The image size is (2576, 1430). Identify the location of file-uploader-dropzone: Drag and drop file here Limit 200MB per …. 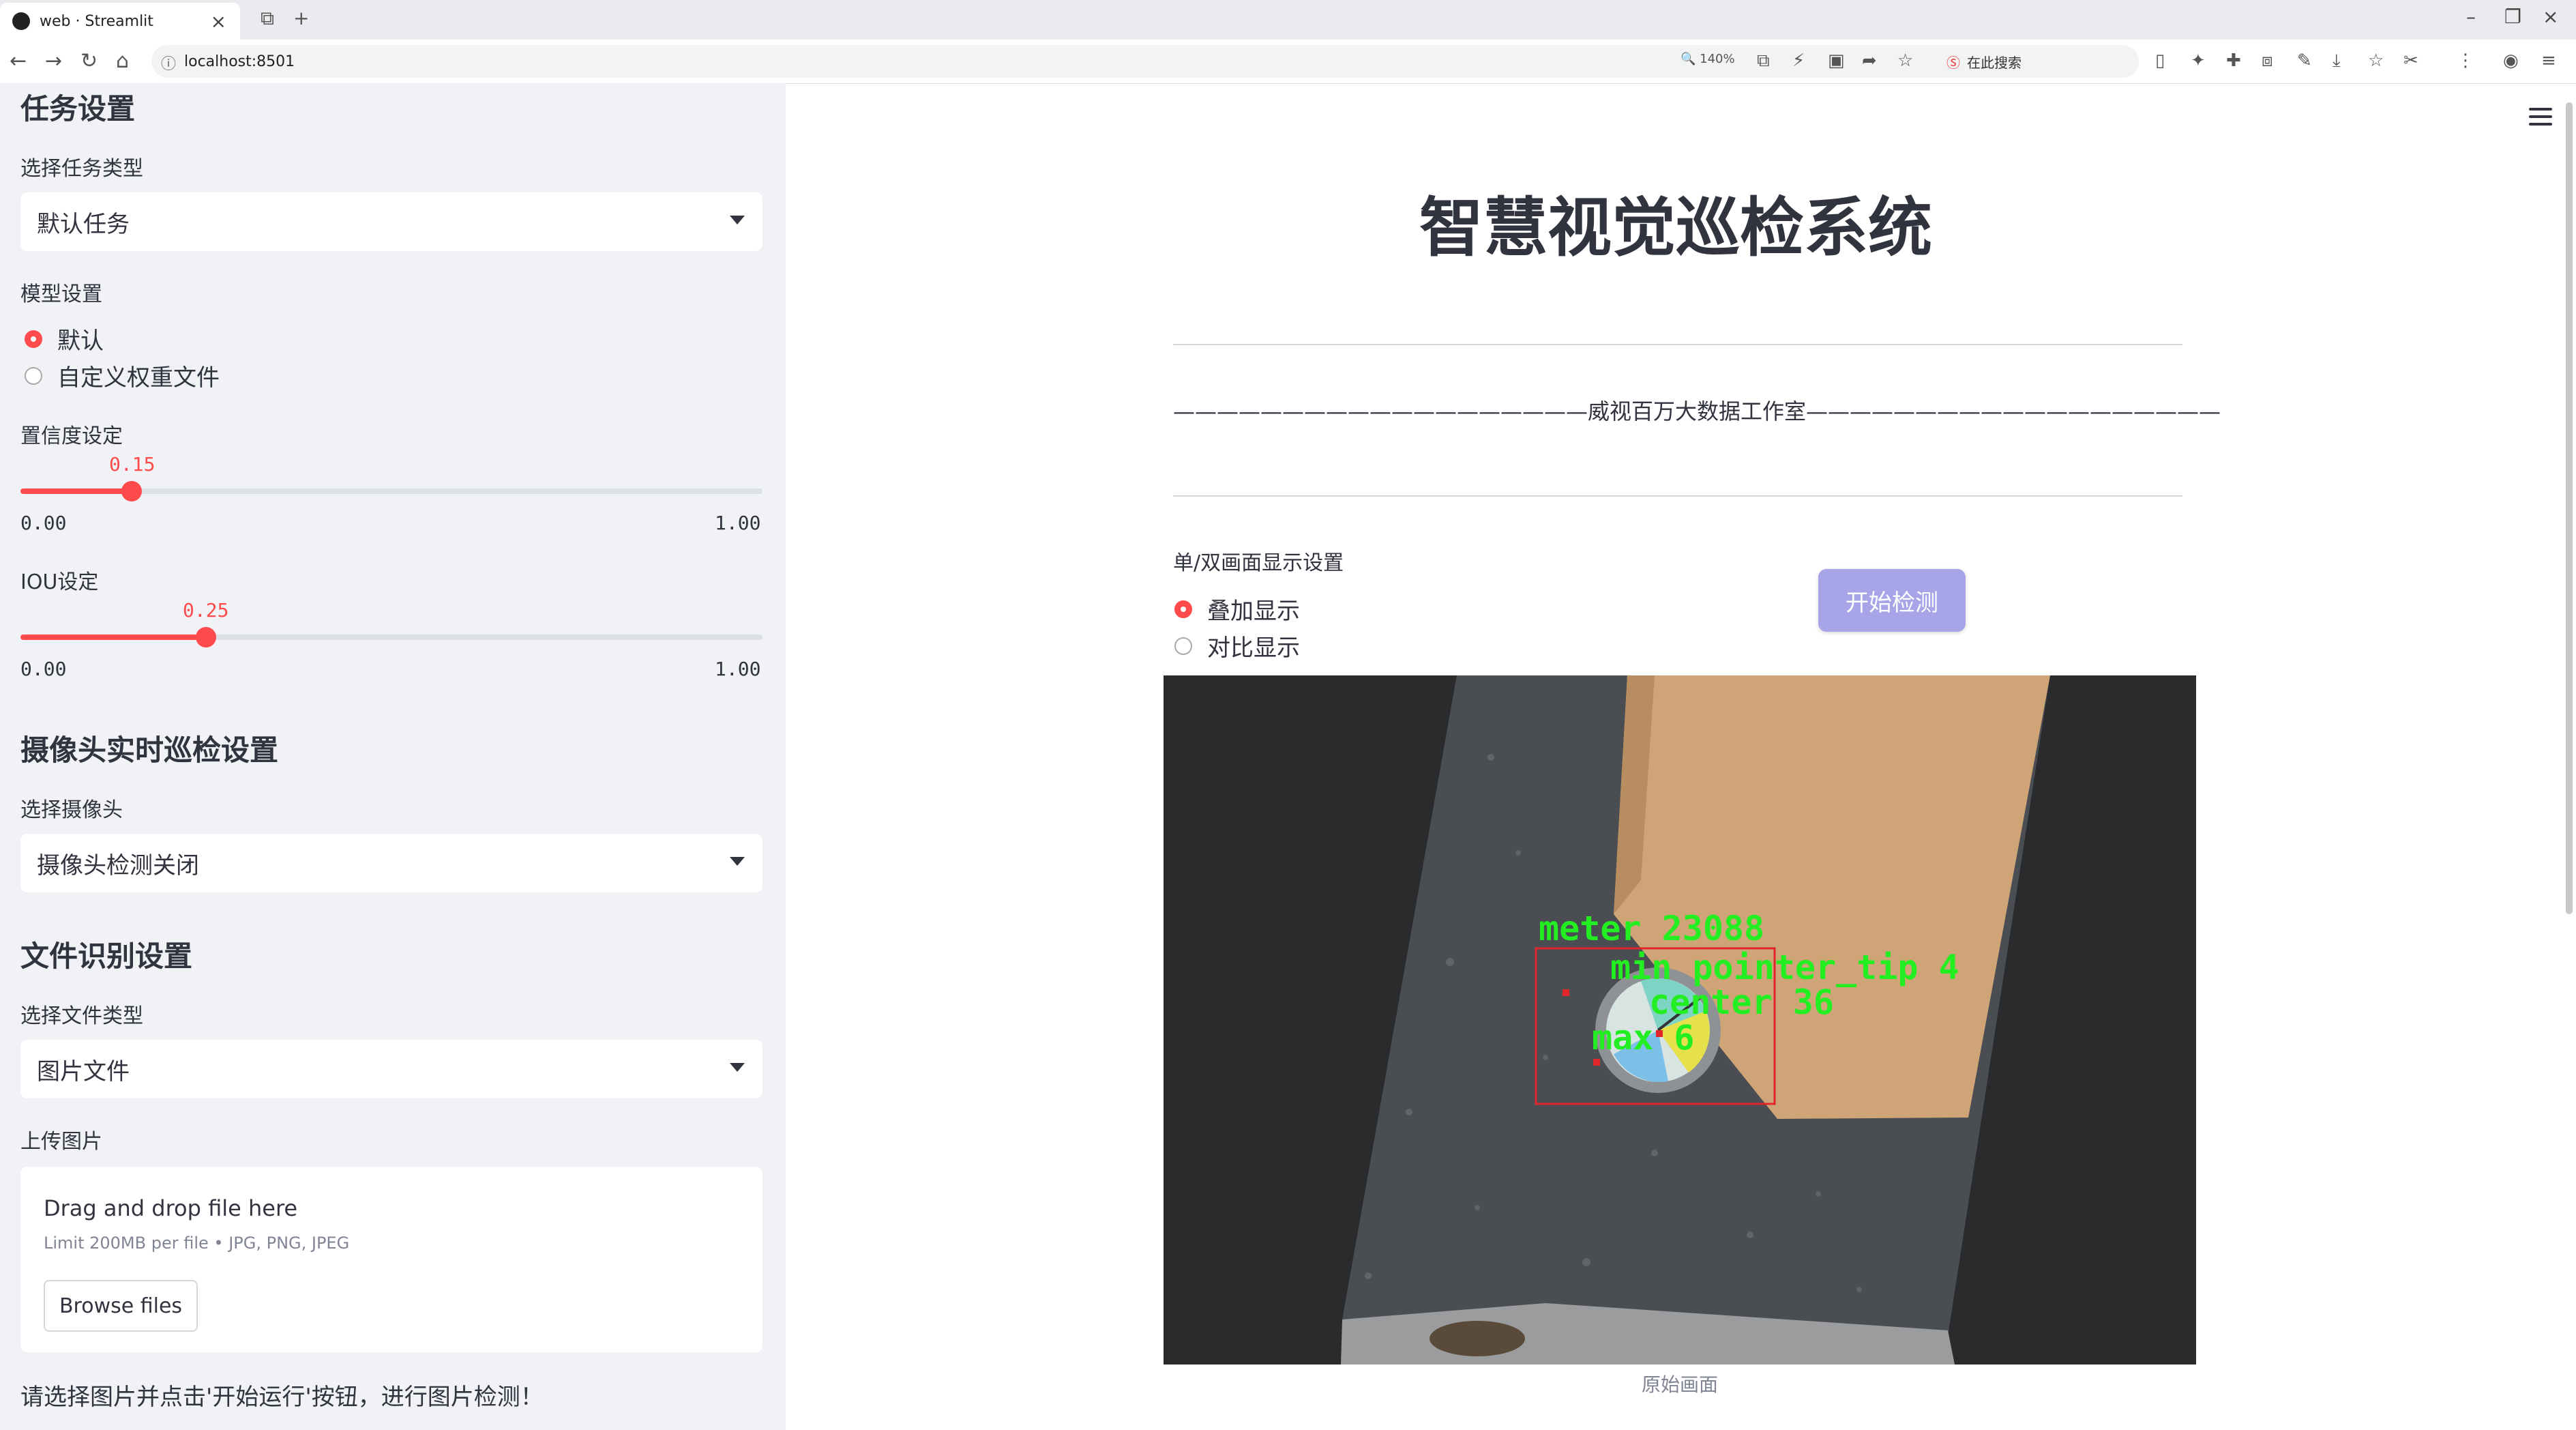
(391, 1259).